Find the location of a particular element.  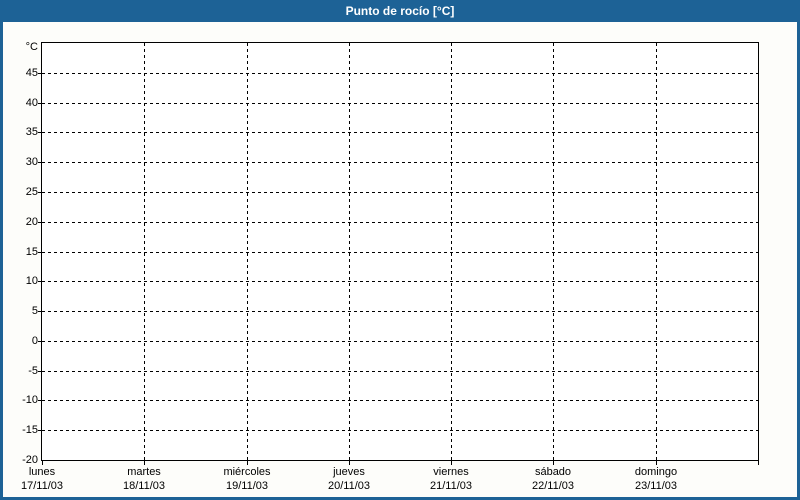

x-axis-date: 19/11/03 is located at coordinates (246, 486).